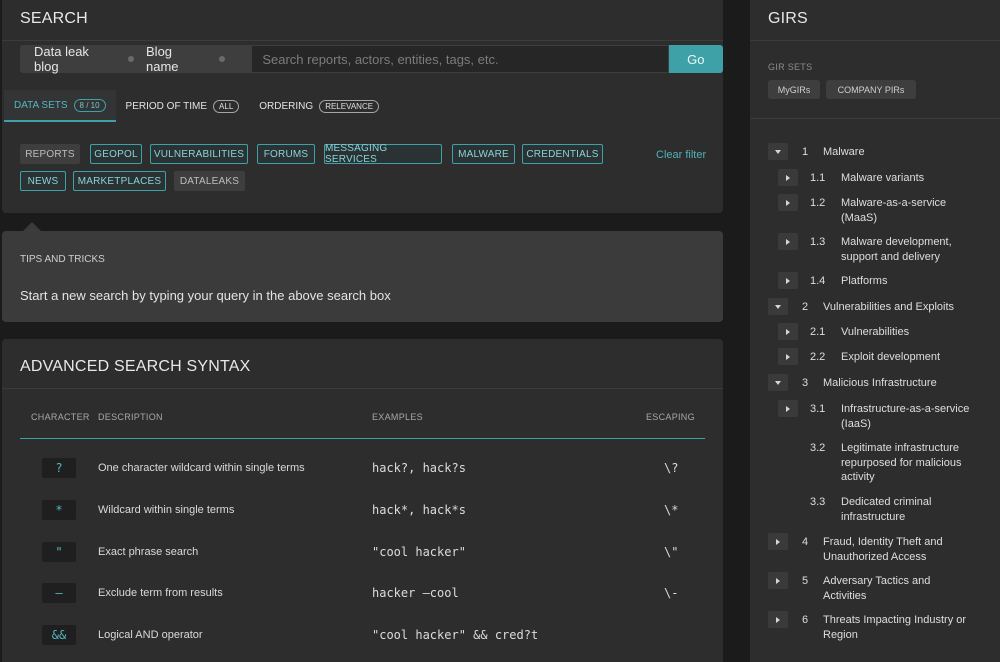 The height and width of the screenshot is (662, 1000). Describe the element at coordinates (894, 210) in the screenshot. I see `gir-label: Malware-as-a-service (MaaS)` at that location.